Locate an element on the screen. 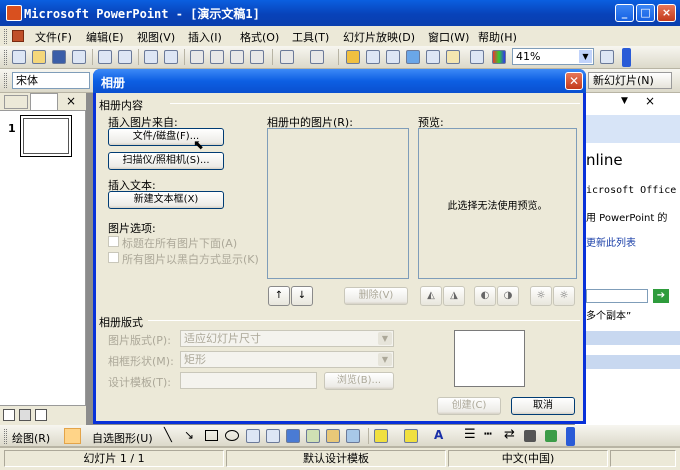 The image size is (680, 470). show-formatting-icon is located at coordinates (453, 57).